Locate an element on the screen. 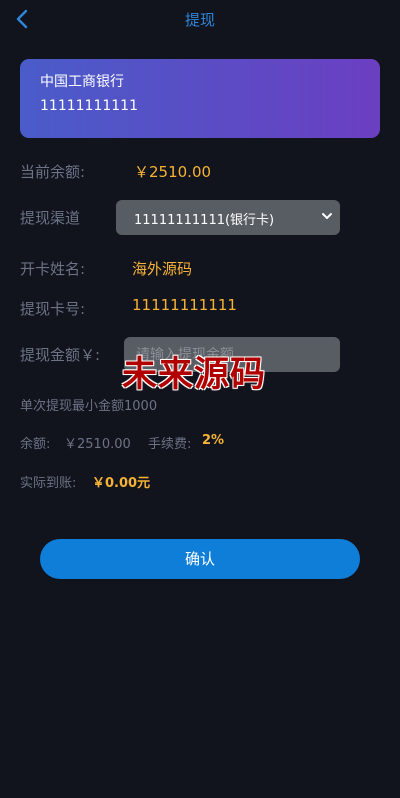 This screenshot has width=400, height=798. actual-amount-value: ￥0.00元 is located at coordinates (121, 483).